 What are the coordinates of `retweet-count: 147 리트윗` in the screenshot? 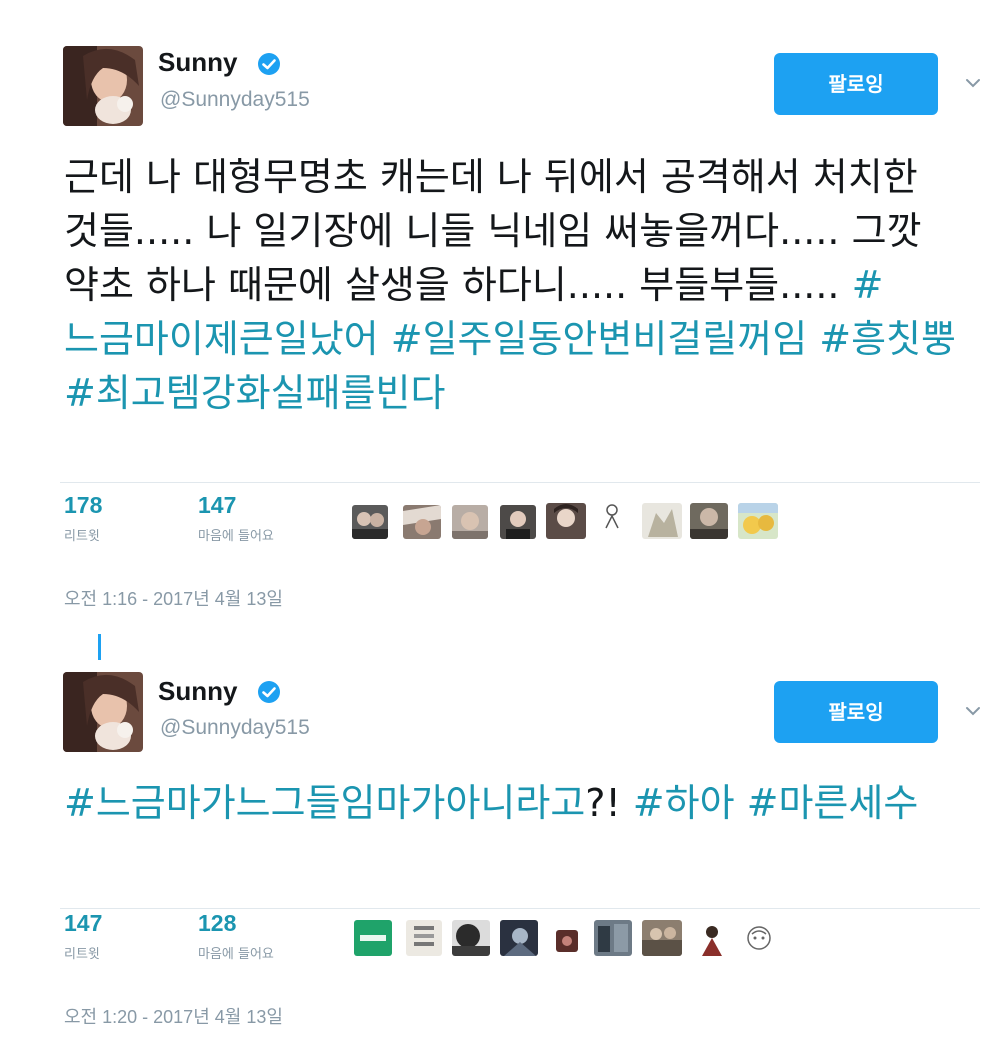 It's located at (83, 936).